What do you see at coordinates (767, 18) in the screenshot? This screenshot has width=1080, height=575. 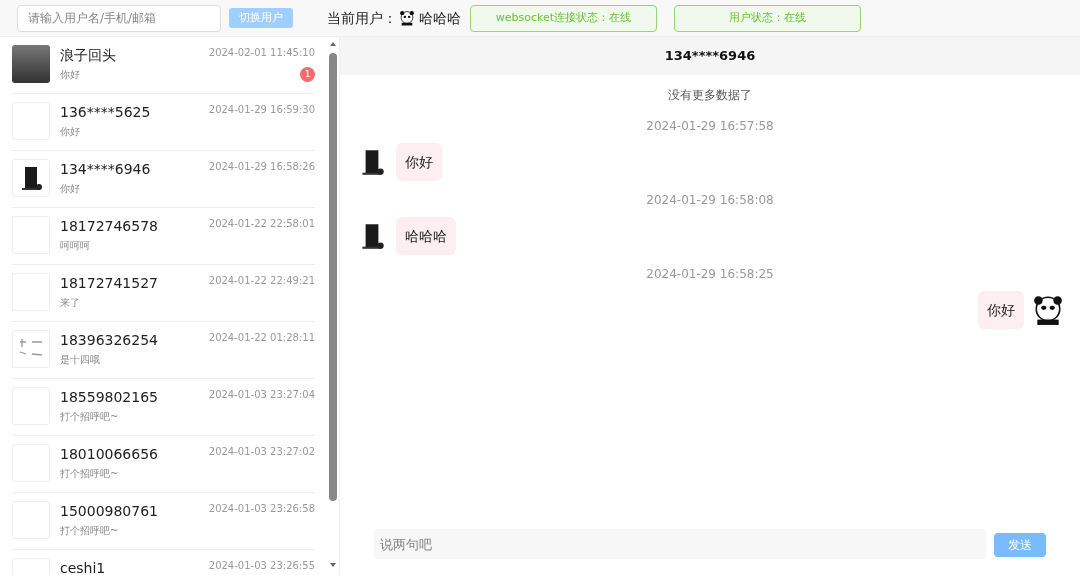 I see `status-tag: 用户状态：在线` at bounding box center [767, 18].